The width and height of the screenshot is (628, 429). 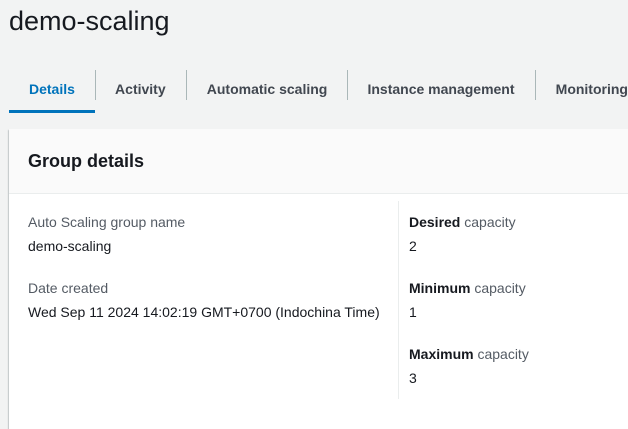 What do you see at coordinates (497, 288) in the screenshot?
I see `minimum-capacity-label-rest: capacity` at bounding box center [497, 288].